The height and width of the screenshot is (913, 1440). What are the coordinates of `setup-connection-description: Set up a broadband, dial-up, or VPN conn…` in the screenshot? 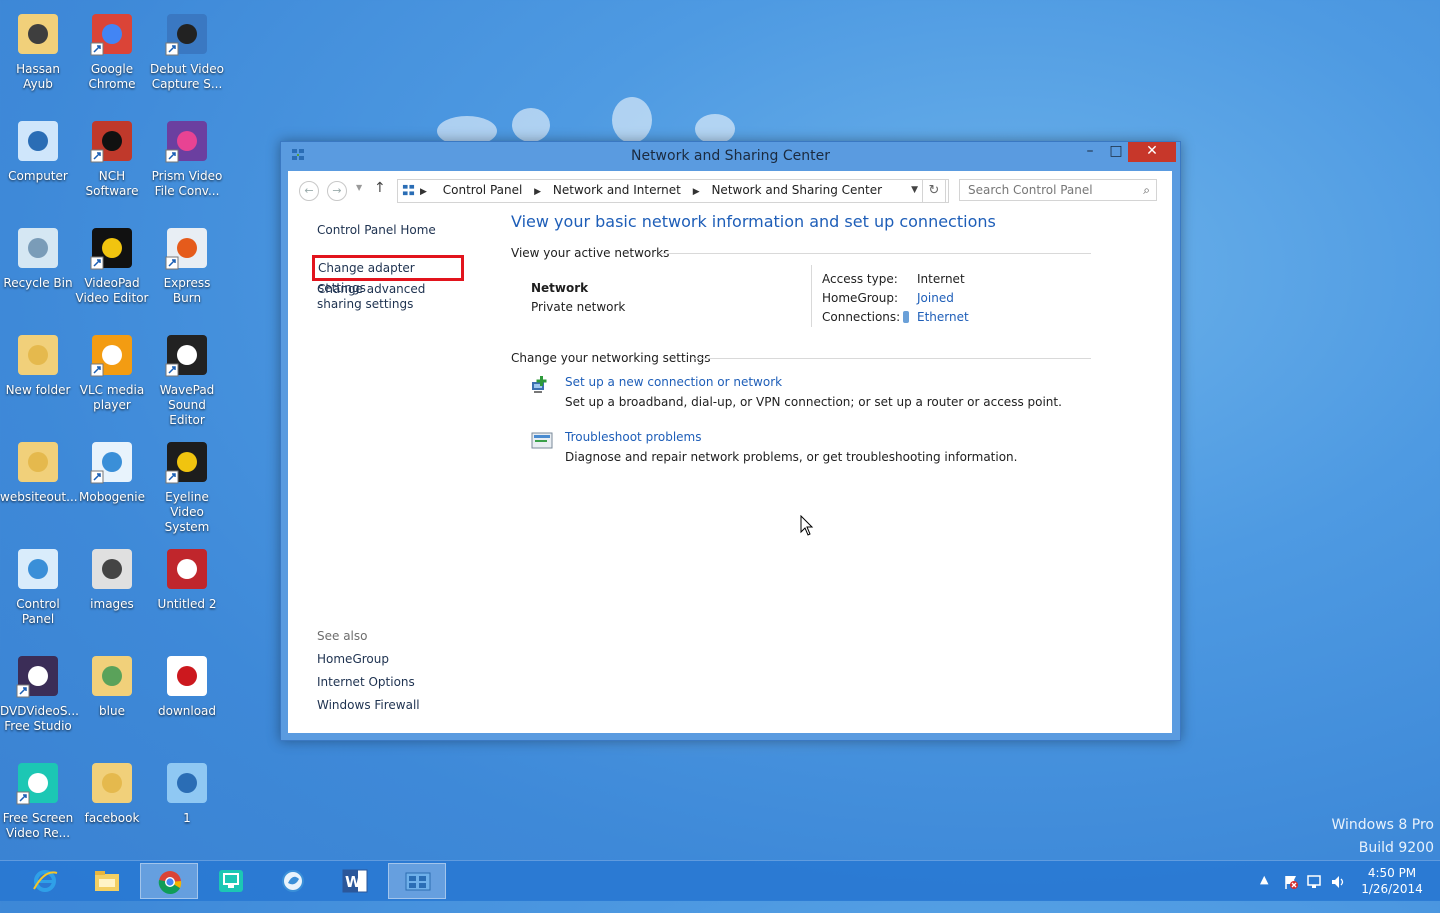 It's located at (813, 402).